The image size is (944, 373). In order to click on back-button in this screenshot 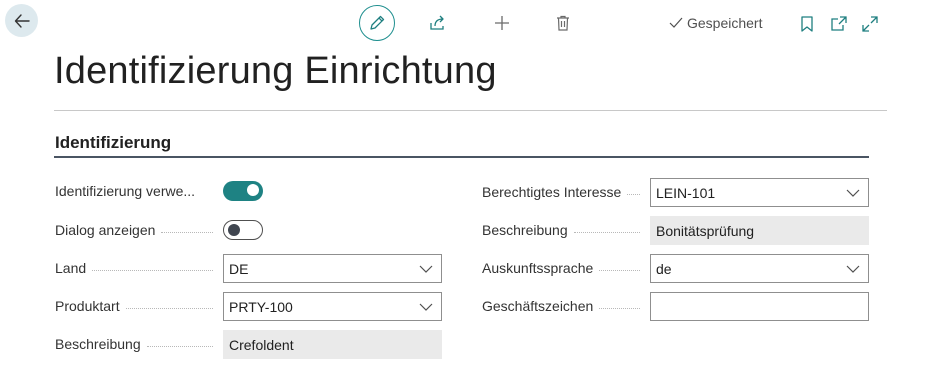, I will do `click(21, 20)`.